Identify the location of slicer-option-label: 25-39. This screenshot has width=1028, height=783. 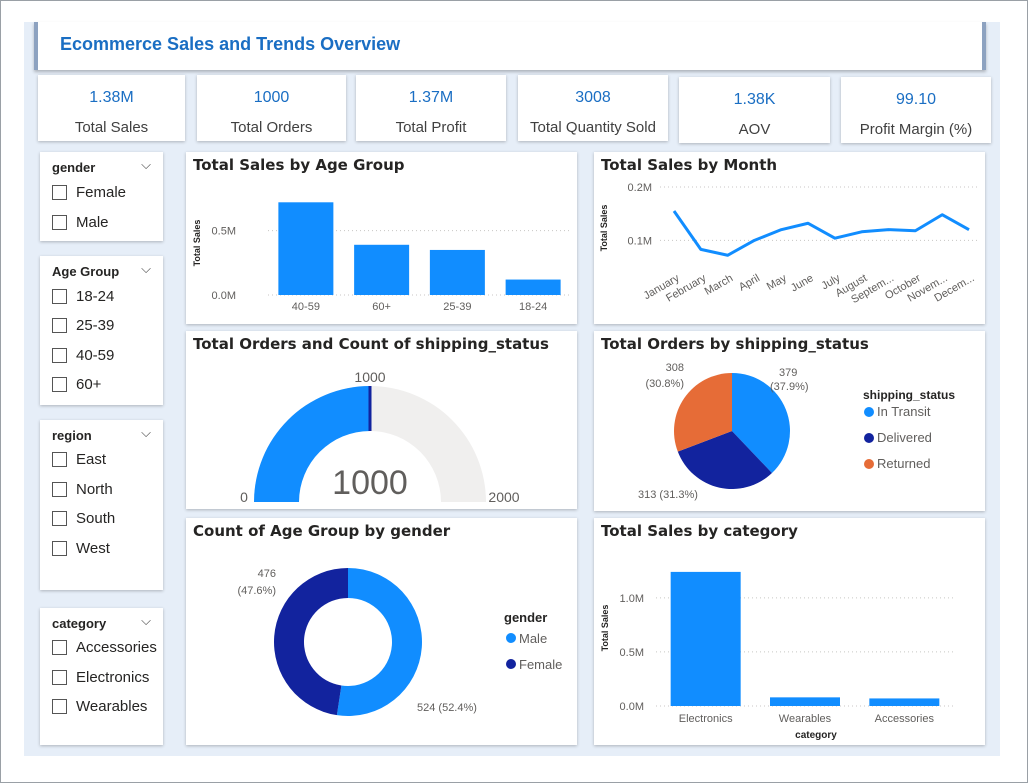
(95, 325).